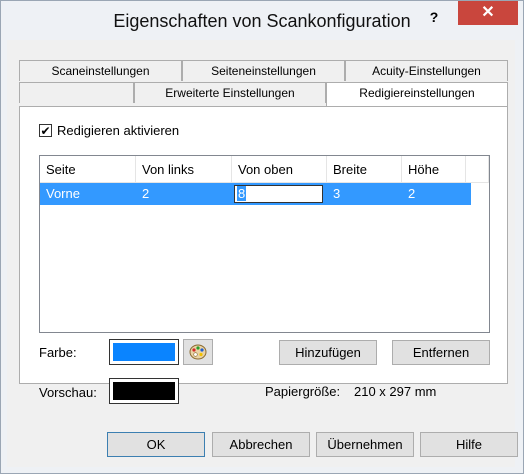 The height and width of the screenshot is (474, 524). Describe the element at coordinates (434, 169) in the screenshot. I see `col-header-hoehe: Höhe` at that location.